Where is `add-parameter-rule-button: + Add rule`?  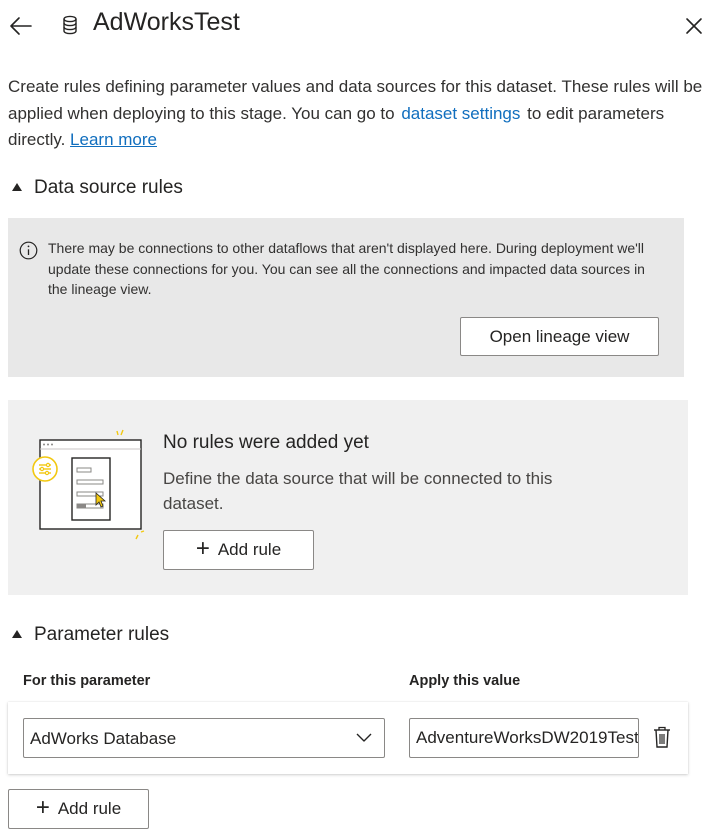
add-parameter-rule-button: + Add rule is located at coordinates (78, 809).